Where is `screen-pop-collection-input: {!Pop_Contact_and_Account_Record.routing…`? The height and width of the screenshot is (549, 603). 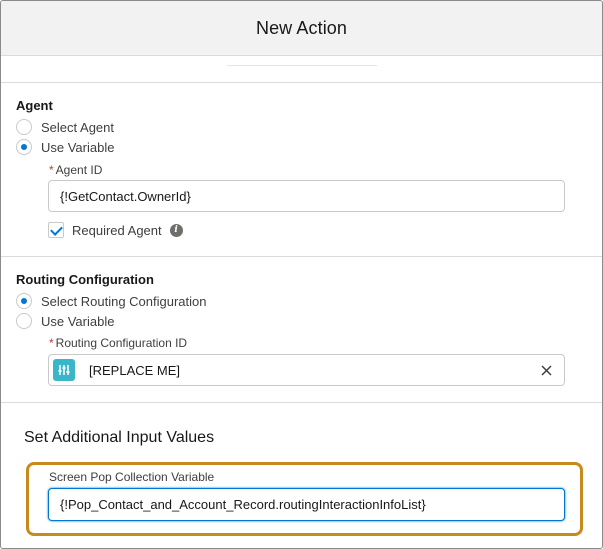
screen-pop-collection-input: {!Pop_Contact_and_Account_Record.routing… is located at coordinates (306, 504).